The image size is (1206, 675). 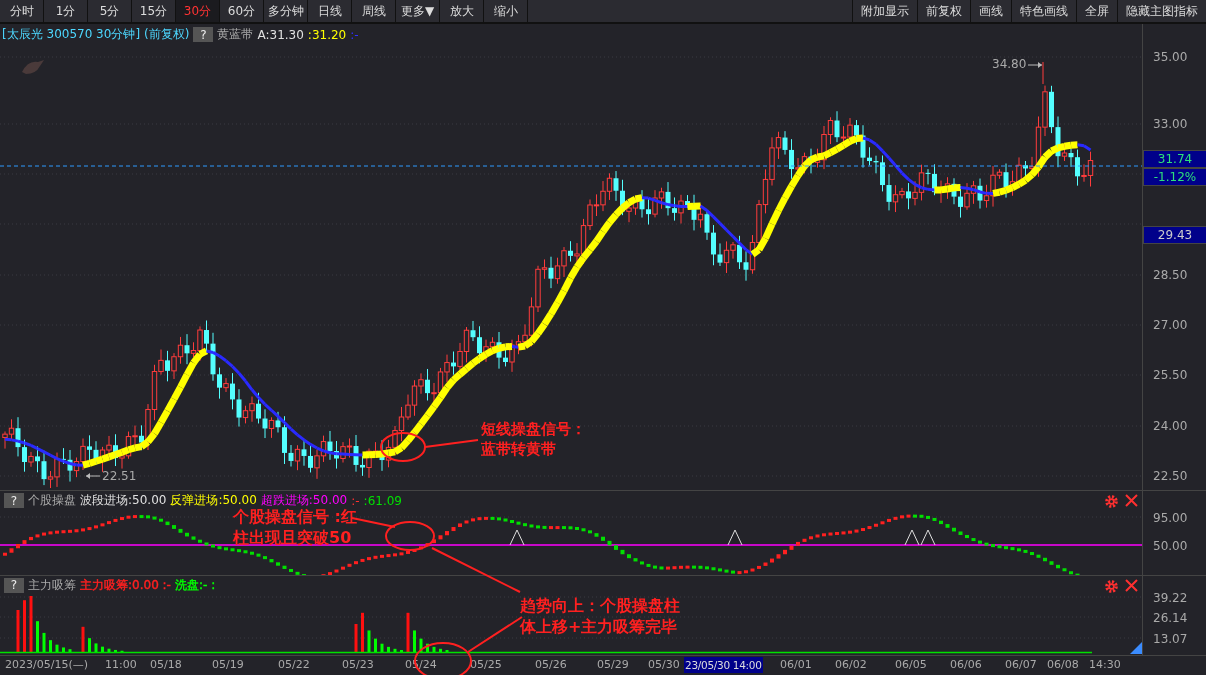 I want to click on price-tick: 33.00, so click(x=1170, y=124).